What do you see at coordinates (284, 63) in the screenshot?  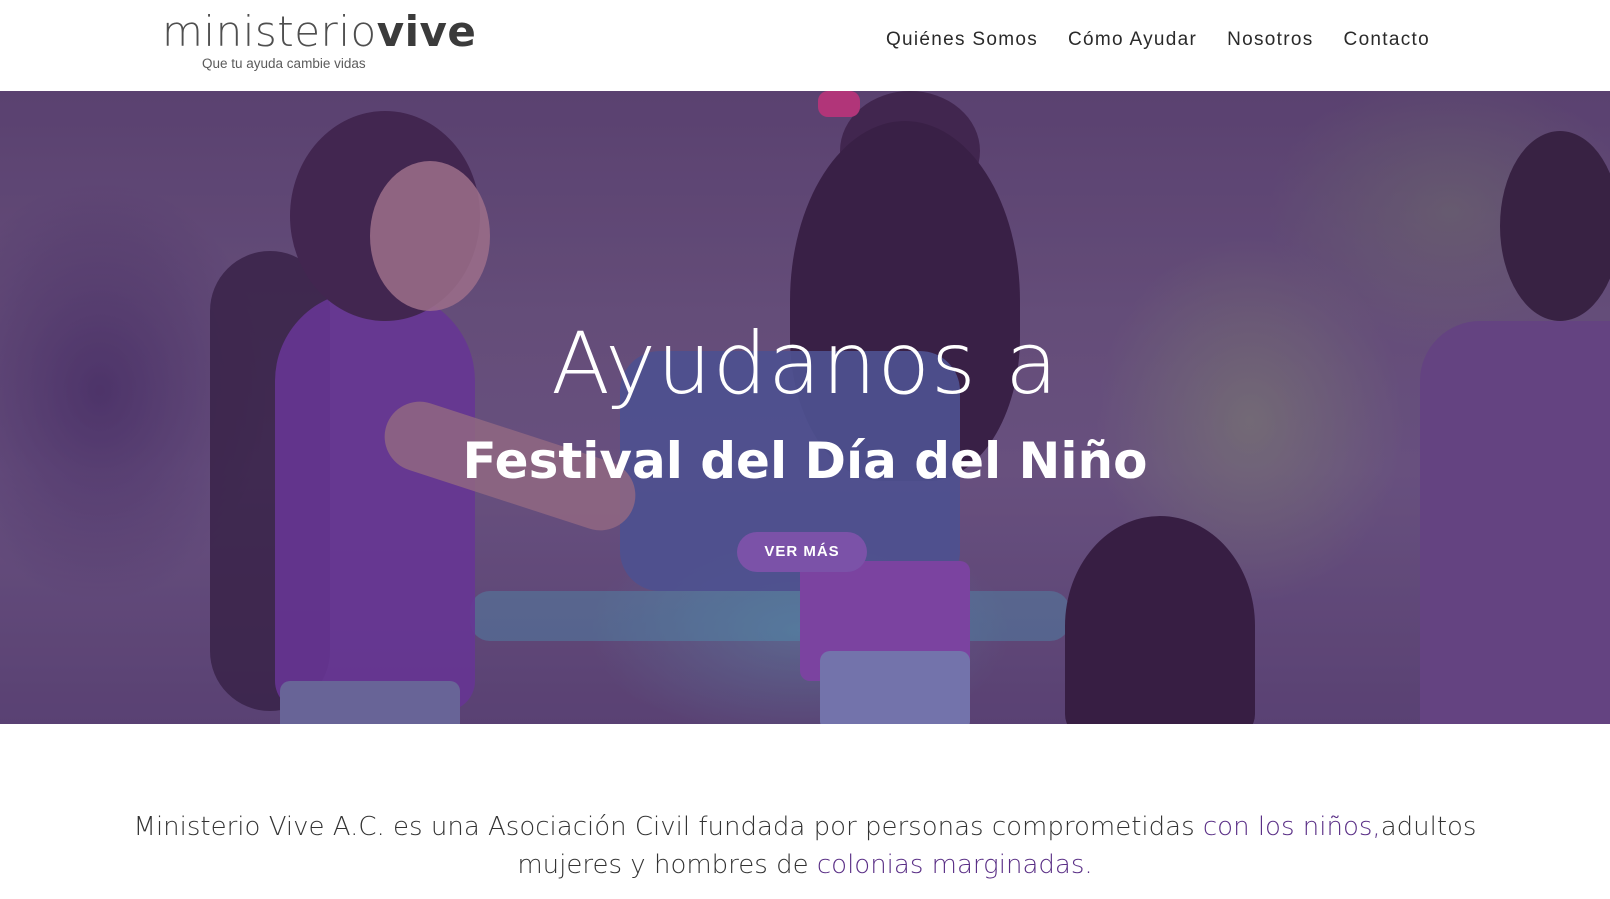 I see `logo-tagline: Que tu ayuda cambie vidas` at bounding box center [284, 63].